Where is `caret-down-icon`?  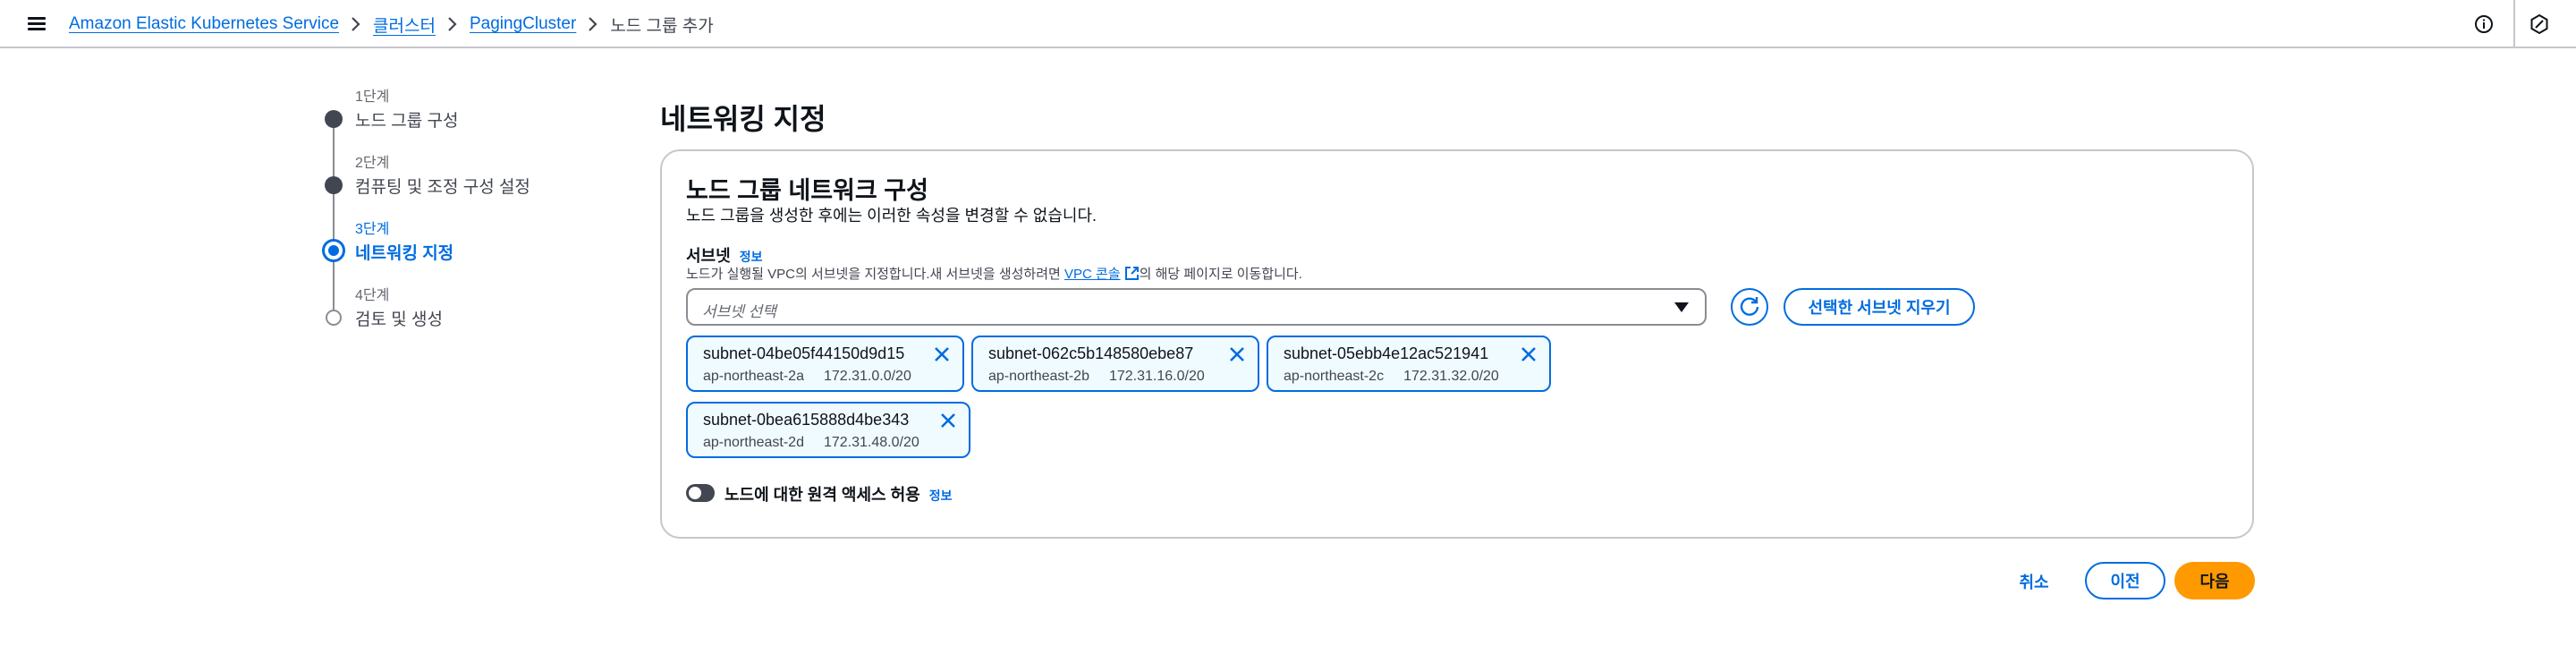
caret-down-icon is located at coordinates (1681, 307).